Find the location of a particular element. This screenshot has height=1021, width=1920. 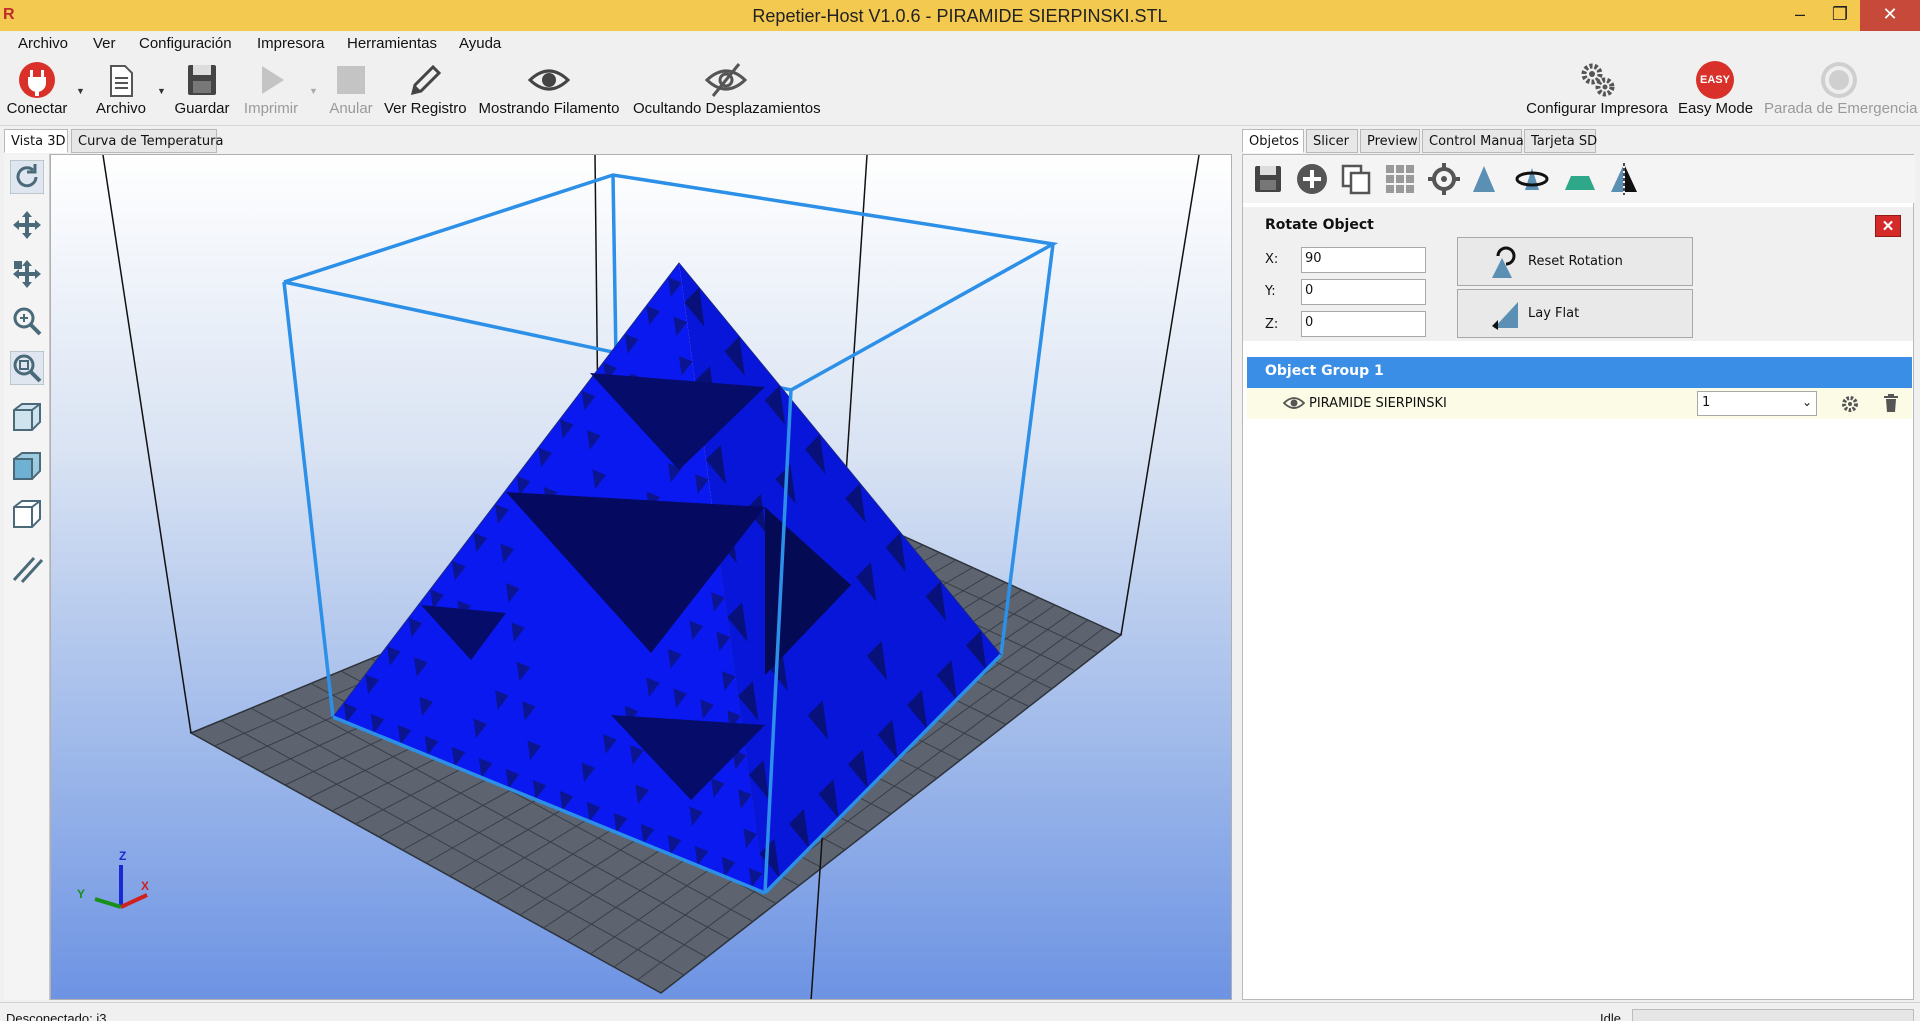

move-object-icon is located at coordinates (27, 274).